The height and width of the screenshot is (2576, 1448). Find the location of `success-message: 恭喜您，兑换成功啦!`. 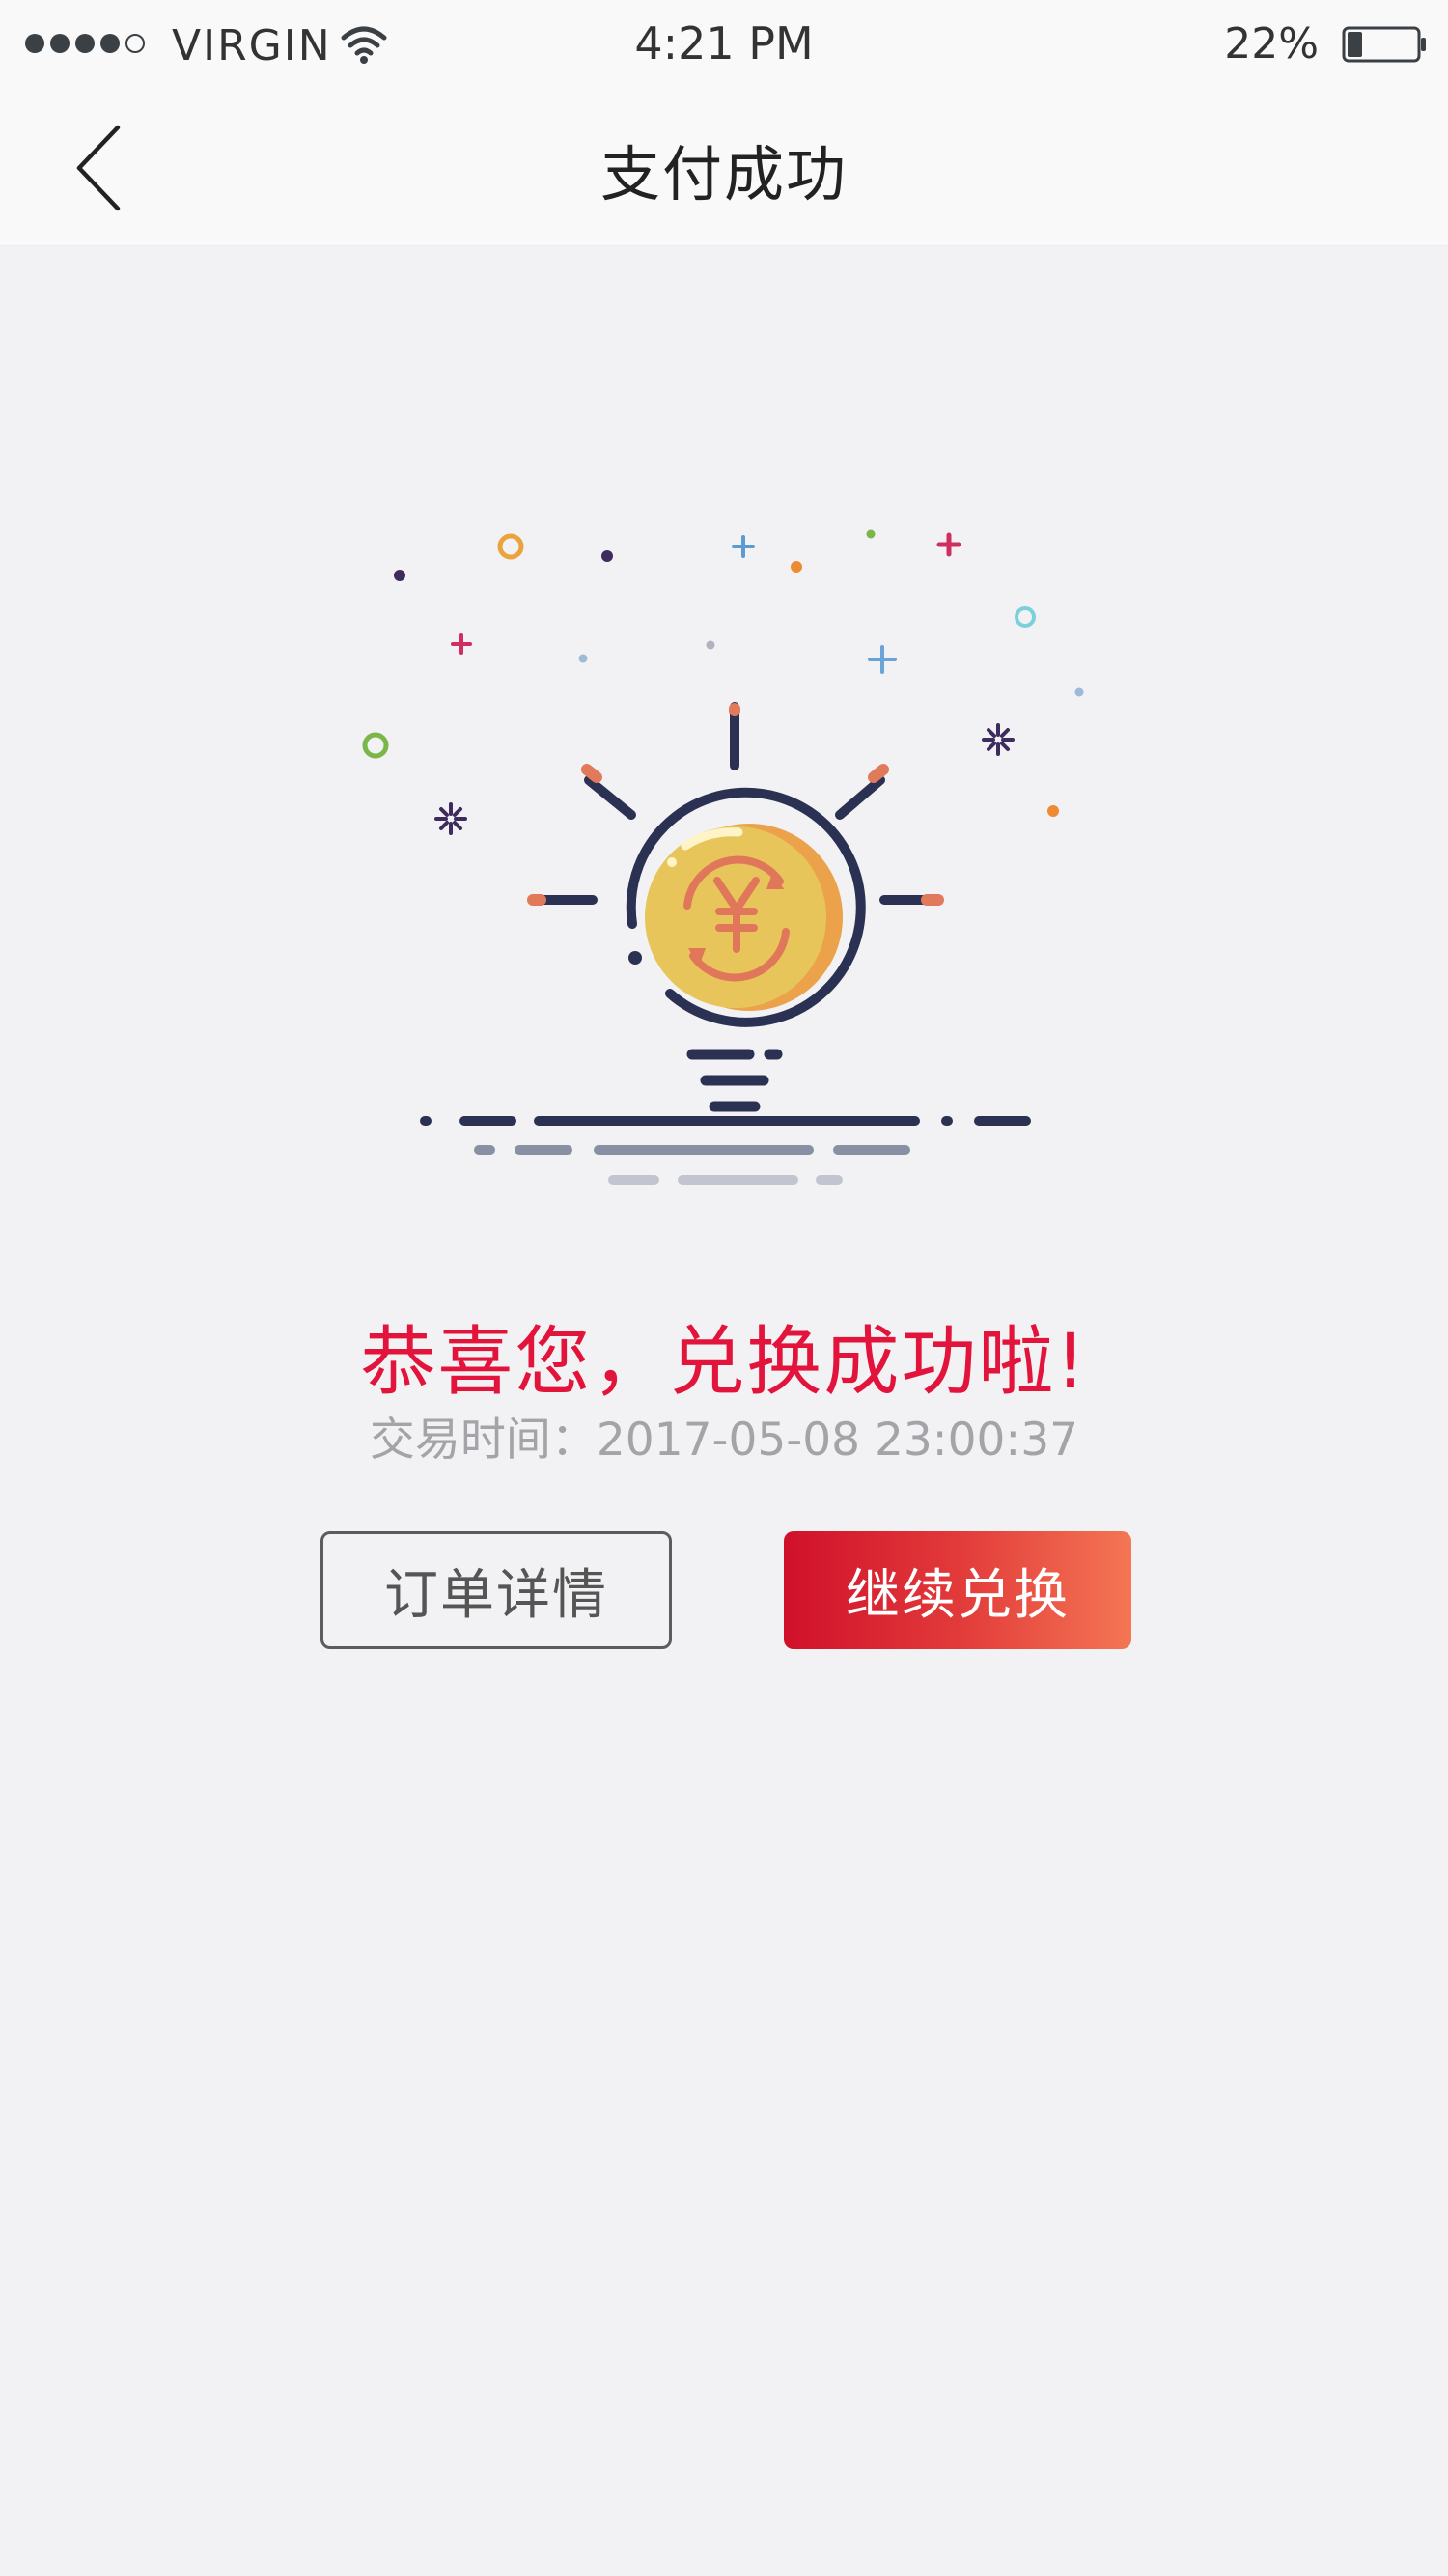

success-message: 恭喜您，兑换成功啦! is located at coordinates (724, 1363).